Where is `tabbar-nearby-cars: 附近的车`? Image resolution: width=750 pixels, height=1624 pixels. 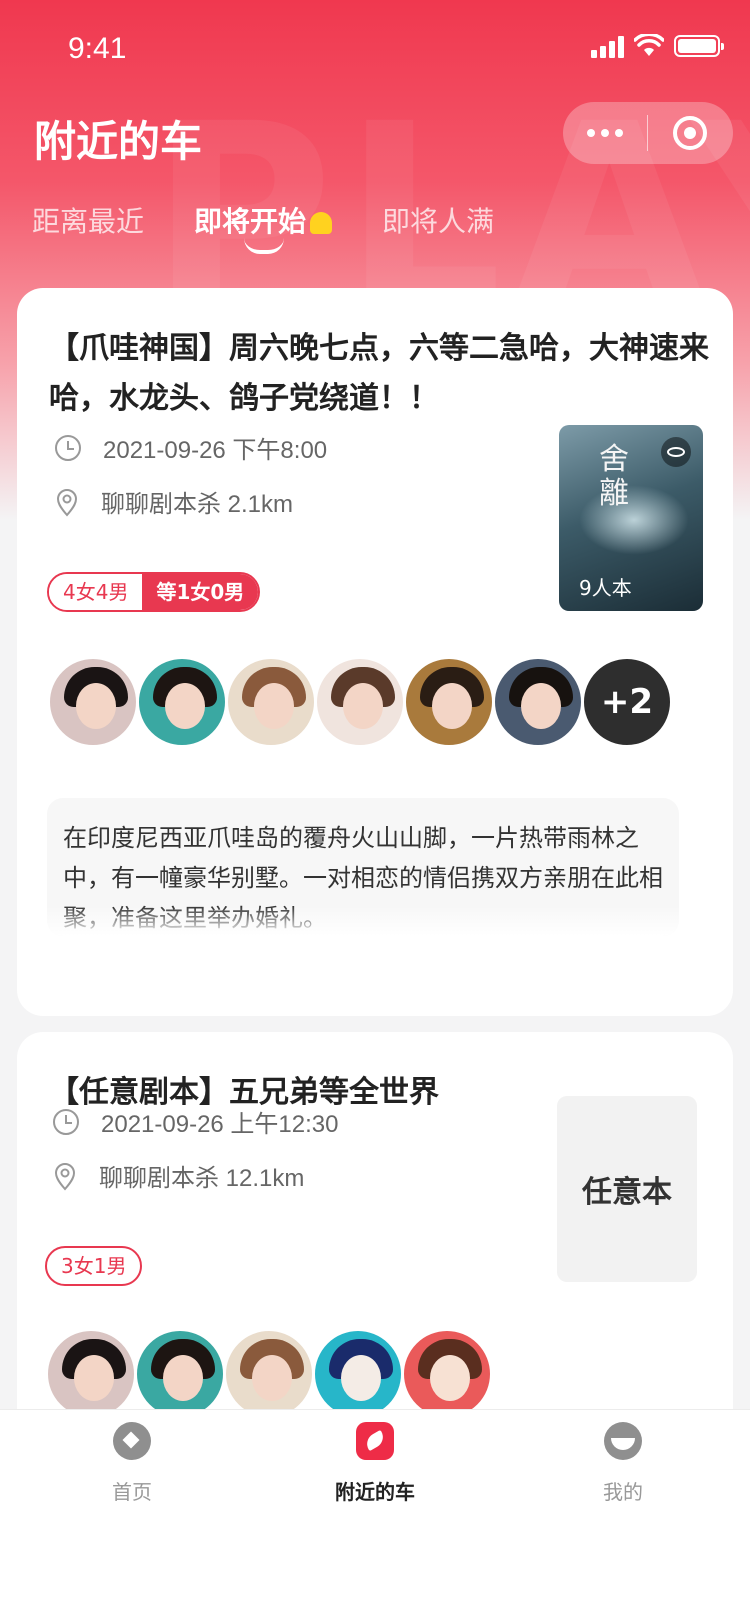 tabbar-nearby-cars: 附近的车 is located at coordinates (375, 1463).